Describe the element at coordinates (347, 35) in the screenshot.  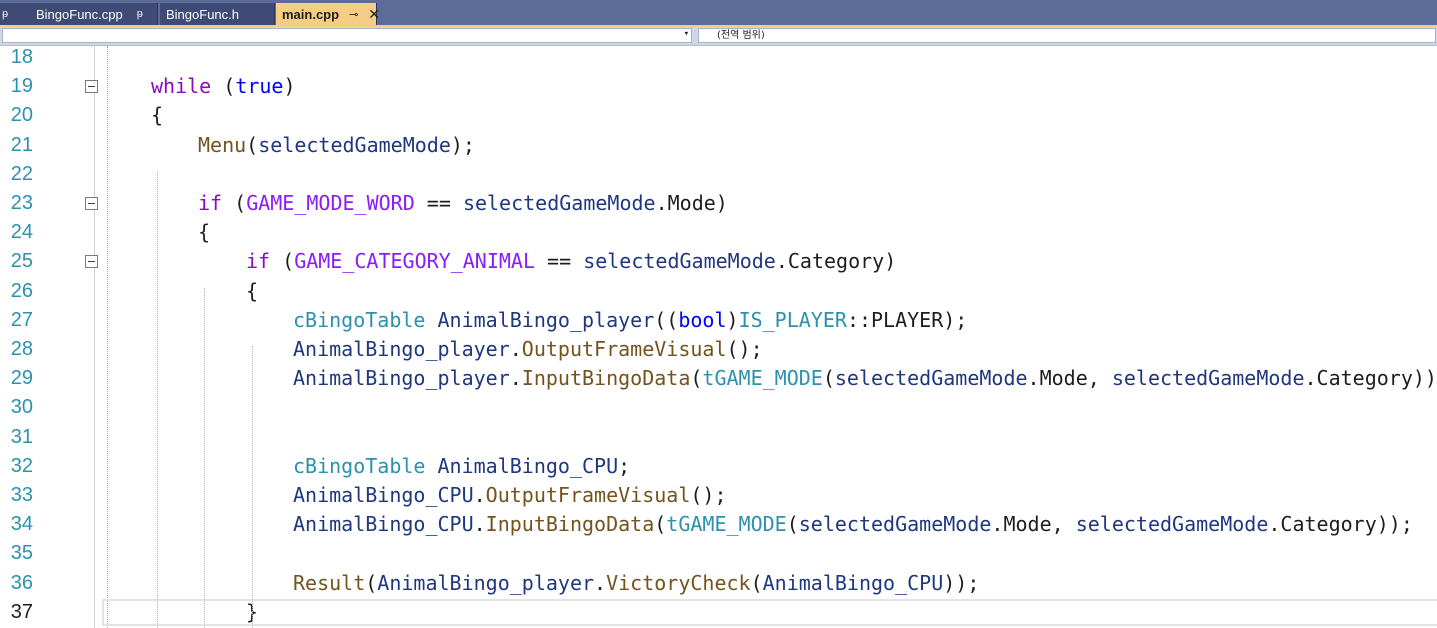
I see `member-dropdown: ▾` at that location.